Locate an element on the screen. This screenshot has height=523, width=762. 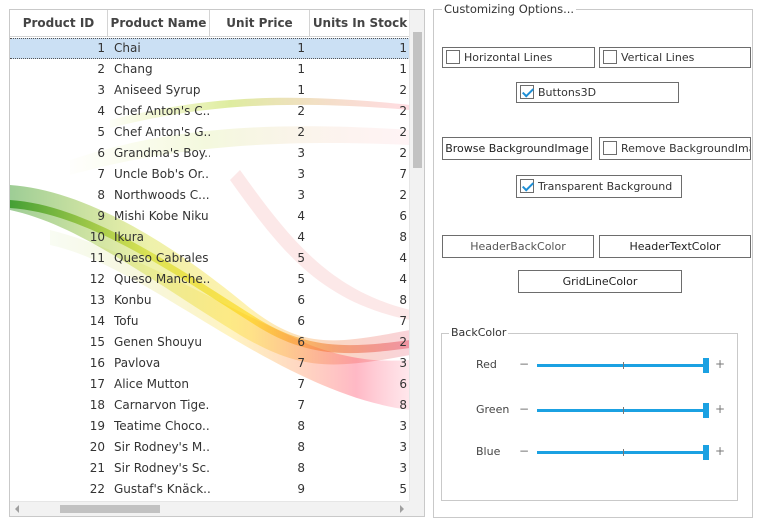
cell-product-id: 14 is located at coordinates (59, 321).